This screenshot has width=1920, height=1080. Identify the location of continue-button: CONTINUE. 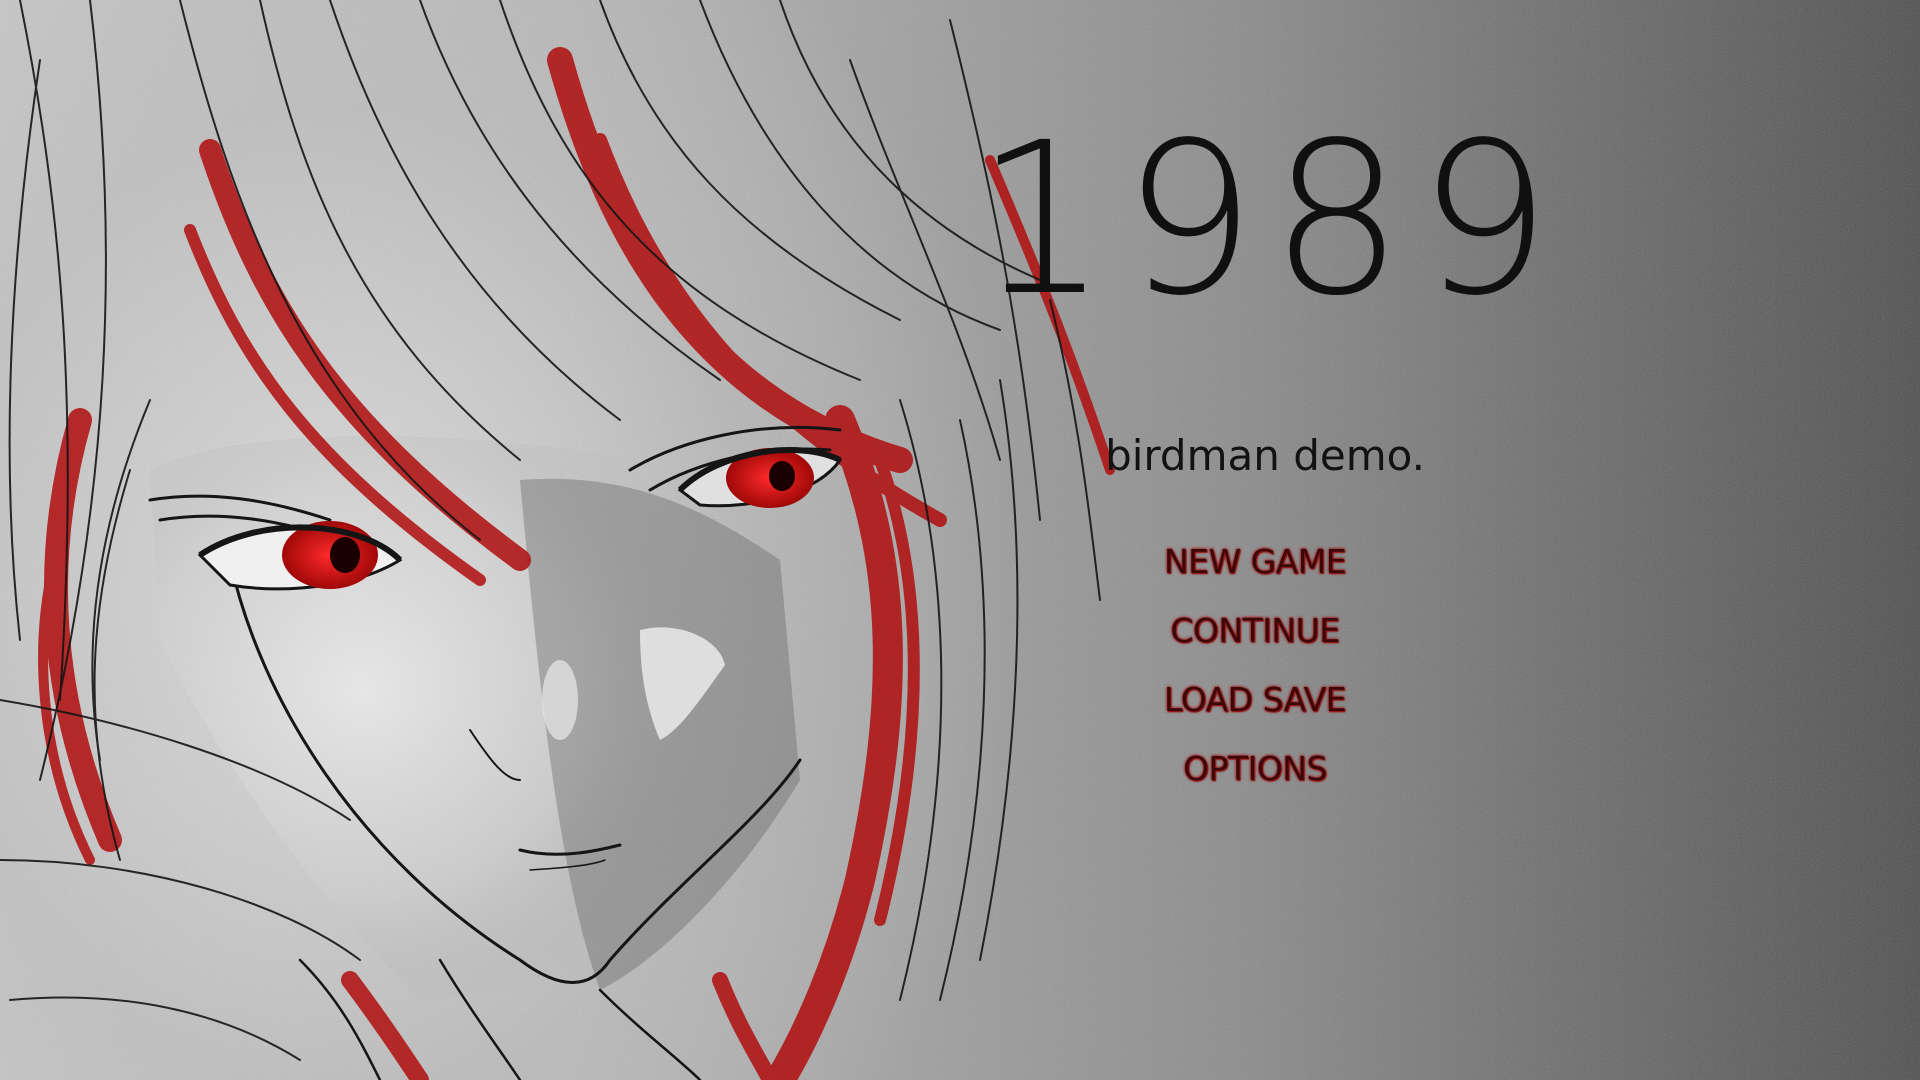
(1255, 639).